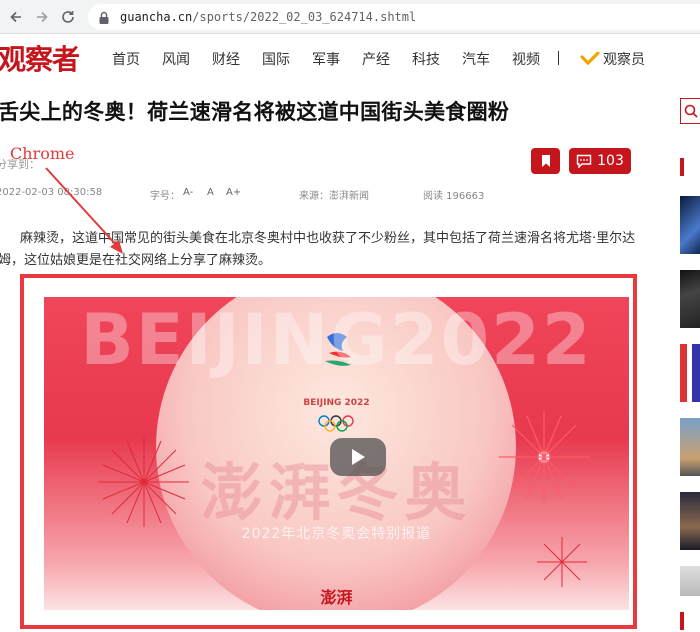  I want to click on comment-button: 103, so click(600, 161).